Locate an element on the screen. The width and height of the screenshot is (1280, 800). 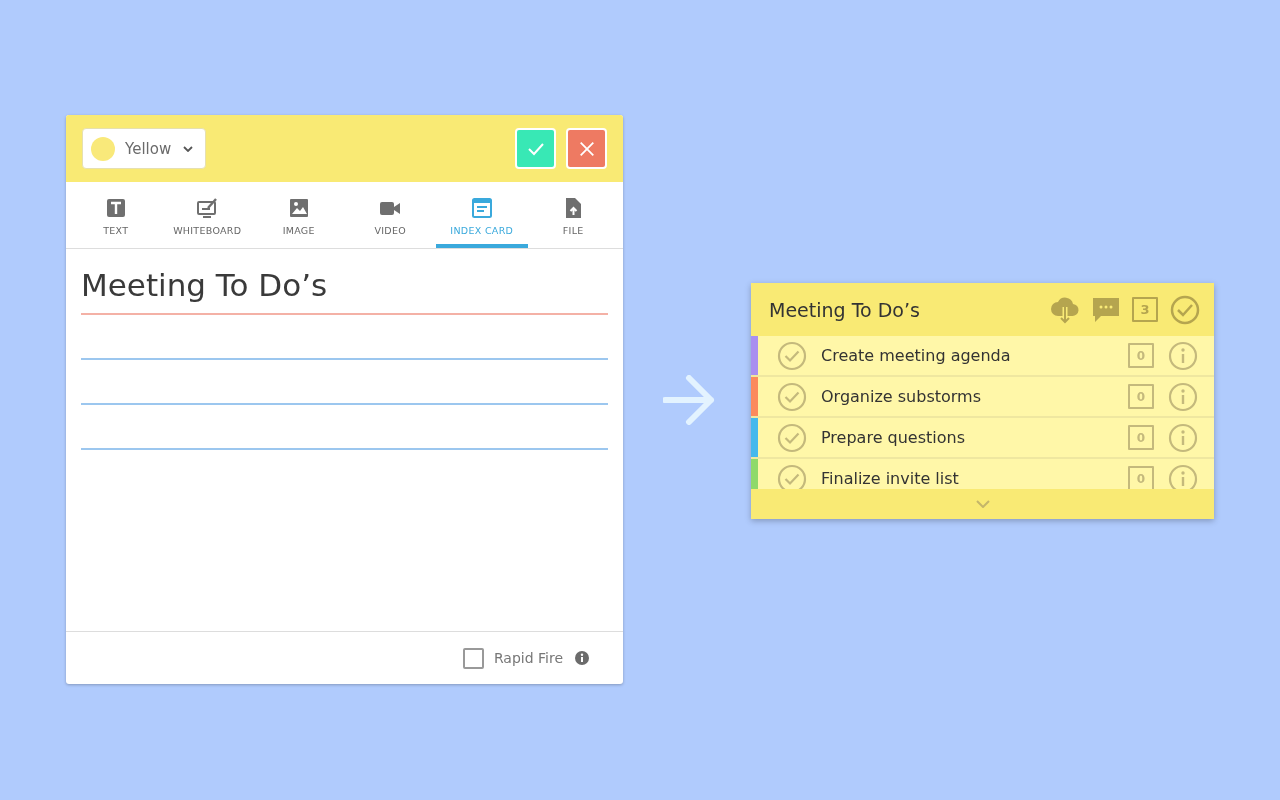
tab: IMAGE is located at coordinates (299, 215).